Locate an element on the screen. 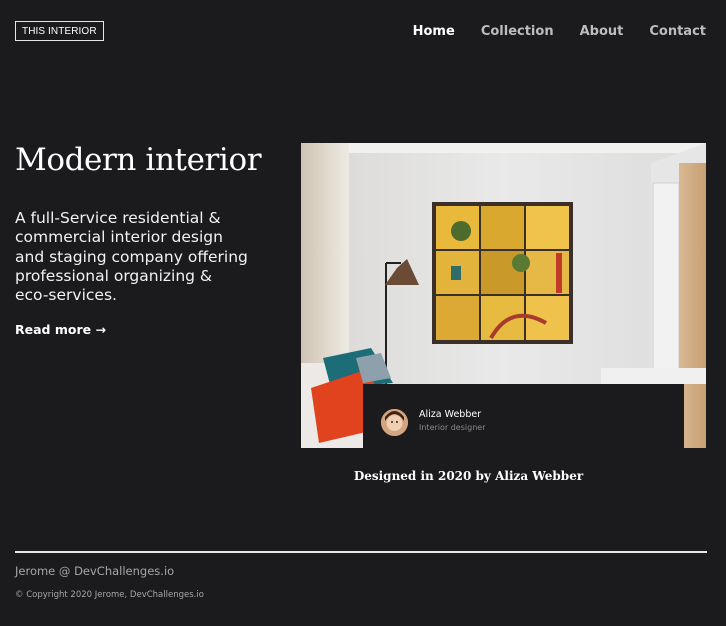 The height and width of the screenshot is (626, 726). footer-divider is located at coordinates (361, 552).